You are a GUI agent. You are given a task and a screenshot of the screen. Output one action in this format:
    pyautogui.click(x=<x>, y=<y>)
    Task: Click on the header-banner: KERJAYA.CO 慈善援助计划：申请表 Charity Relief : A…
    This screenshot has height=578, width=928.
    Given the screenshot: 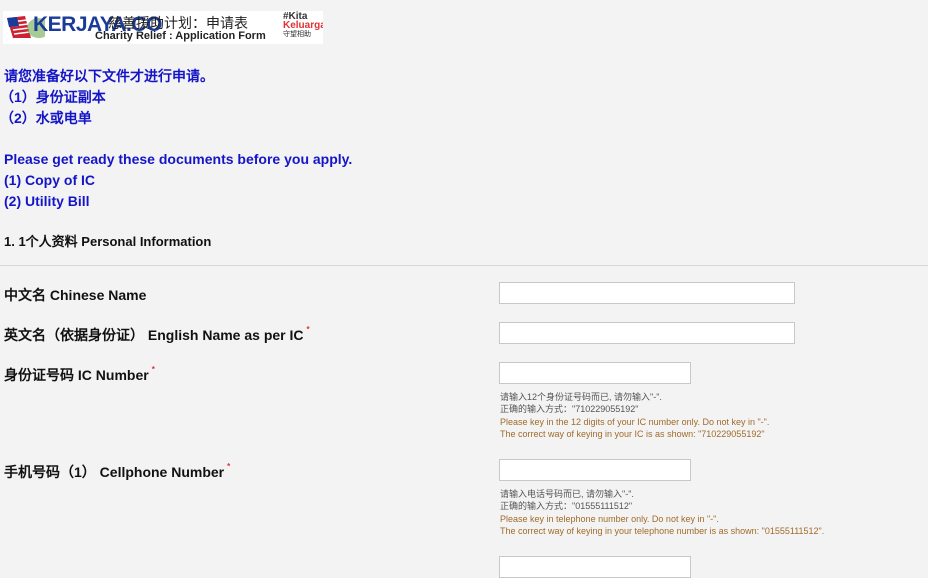 What is the action you would take?
    pyautogui.click(x=163, y=27)
    